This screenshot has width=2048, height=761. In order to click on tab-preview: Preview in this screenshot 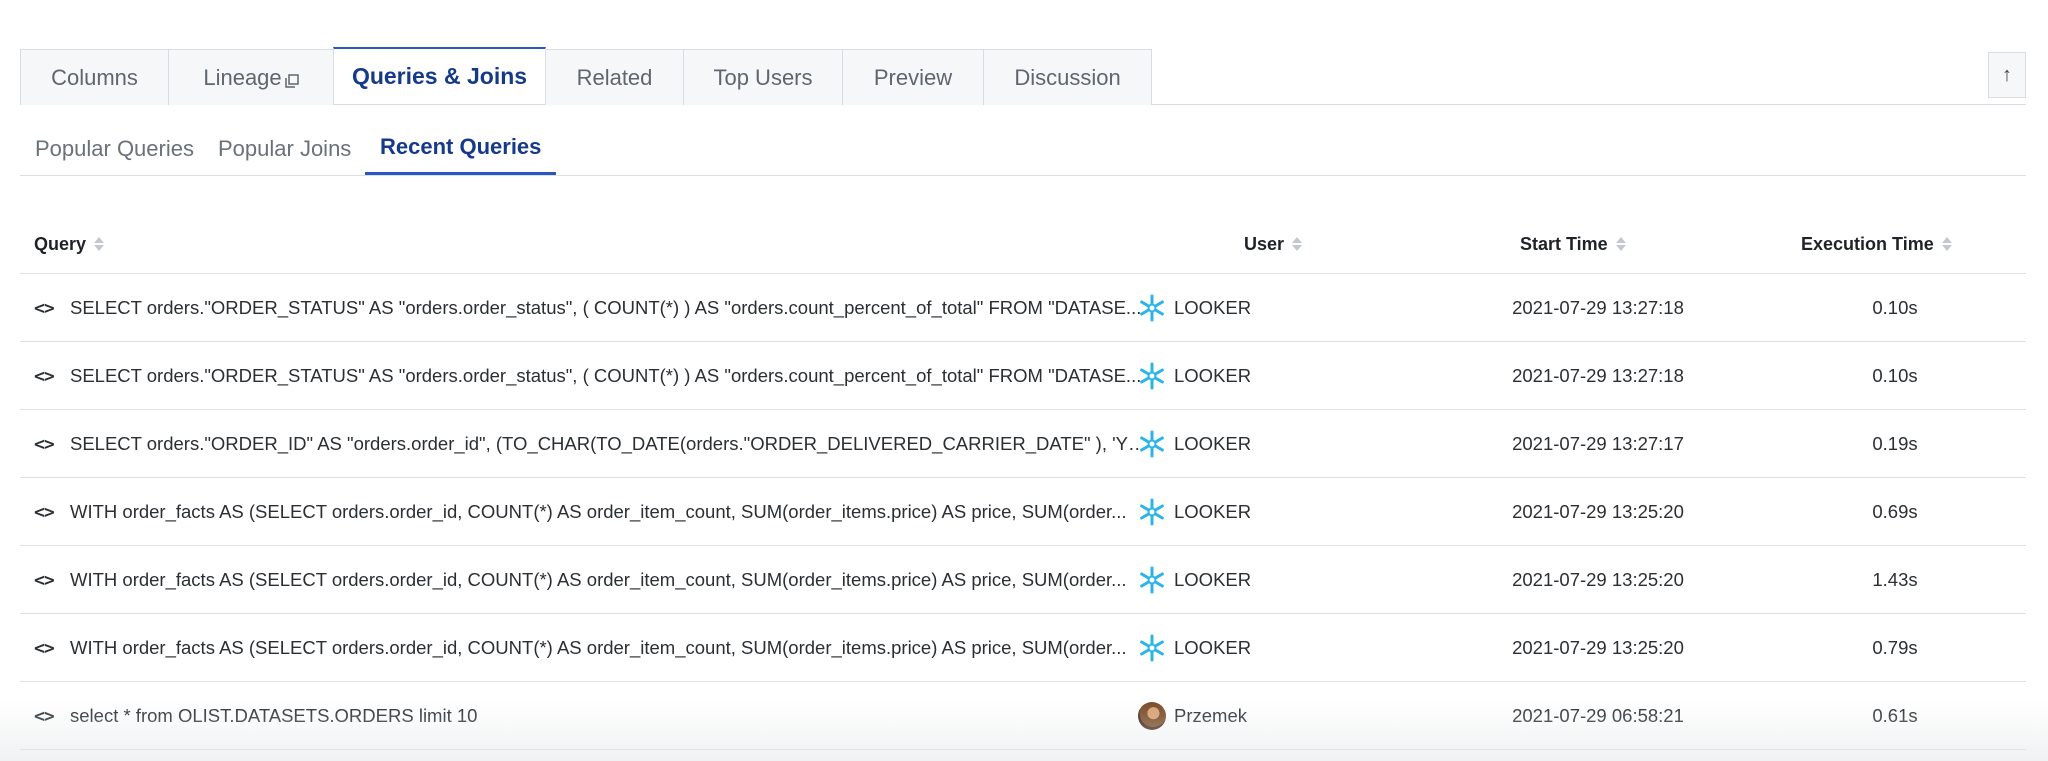, I will do `click(913, 77)`.